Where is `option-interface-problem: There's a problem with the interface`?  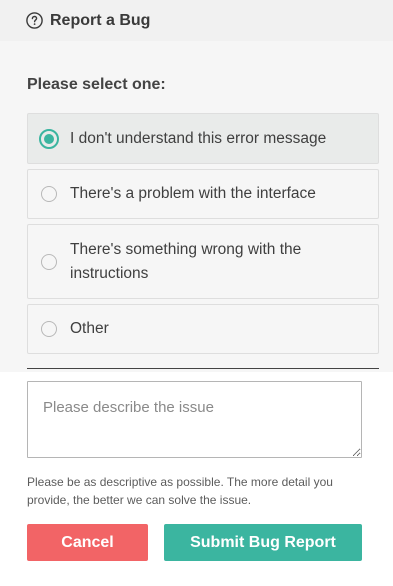 option-interface-problem: There's a problem with the interface is located at coordinates (203, 194).